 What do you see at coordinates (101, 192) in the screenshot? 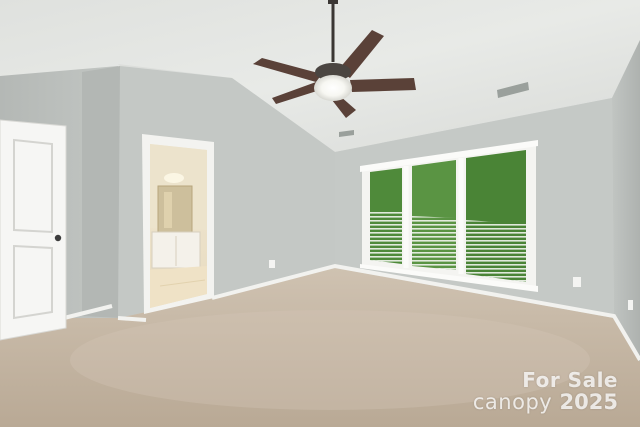
I see `wall-corner-pillar` at bounding box center [101, 192].